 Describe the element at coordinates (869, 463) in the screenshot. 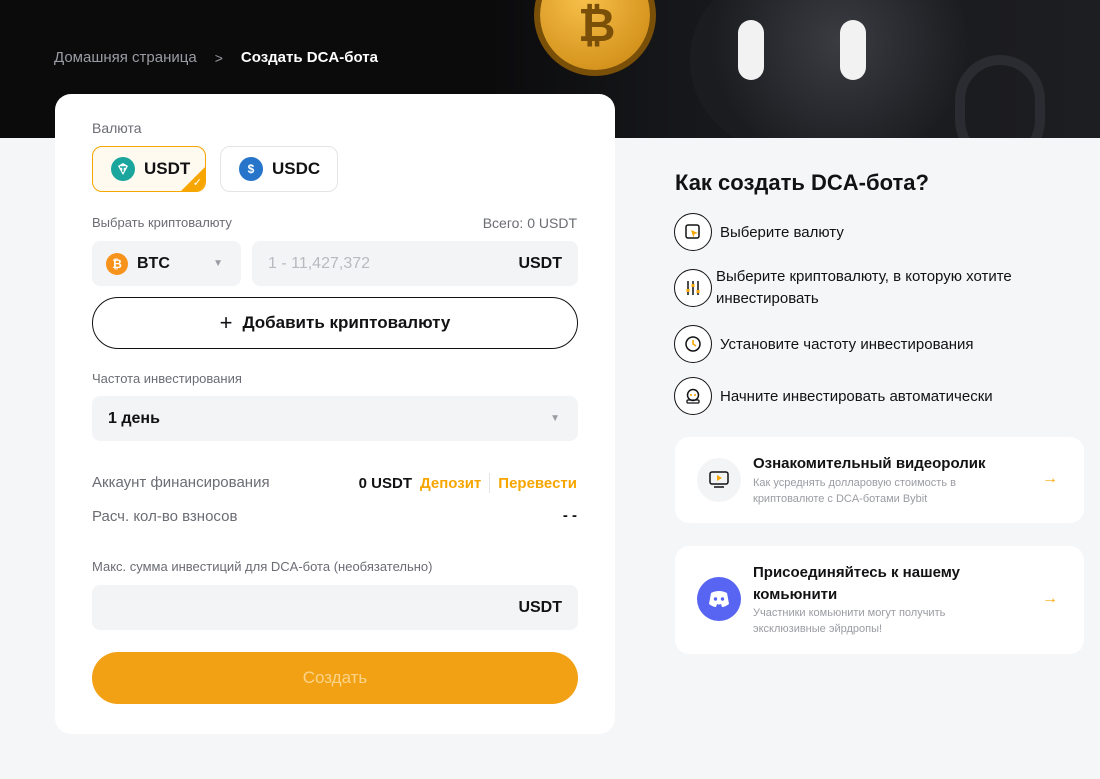

I see `promo-title: Ознакомительный видеоролик` at that location.